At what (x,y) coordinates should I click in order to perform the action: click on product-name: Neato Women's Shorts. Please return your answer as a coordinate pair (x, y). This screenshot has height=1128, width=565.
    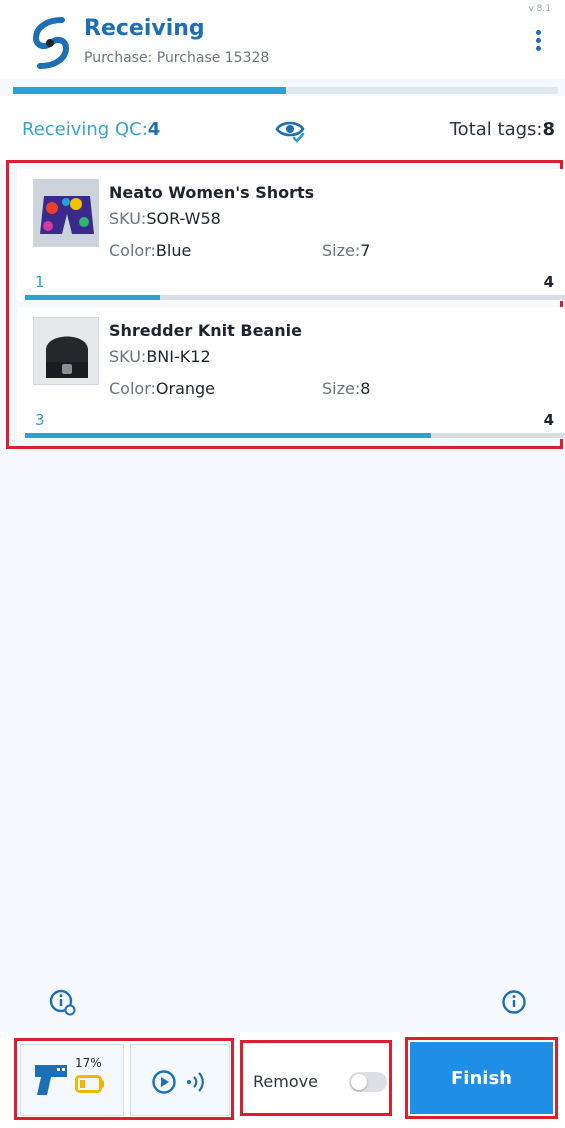
    Looking at the image, I should click on (212, 192).